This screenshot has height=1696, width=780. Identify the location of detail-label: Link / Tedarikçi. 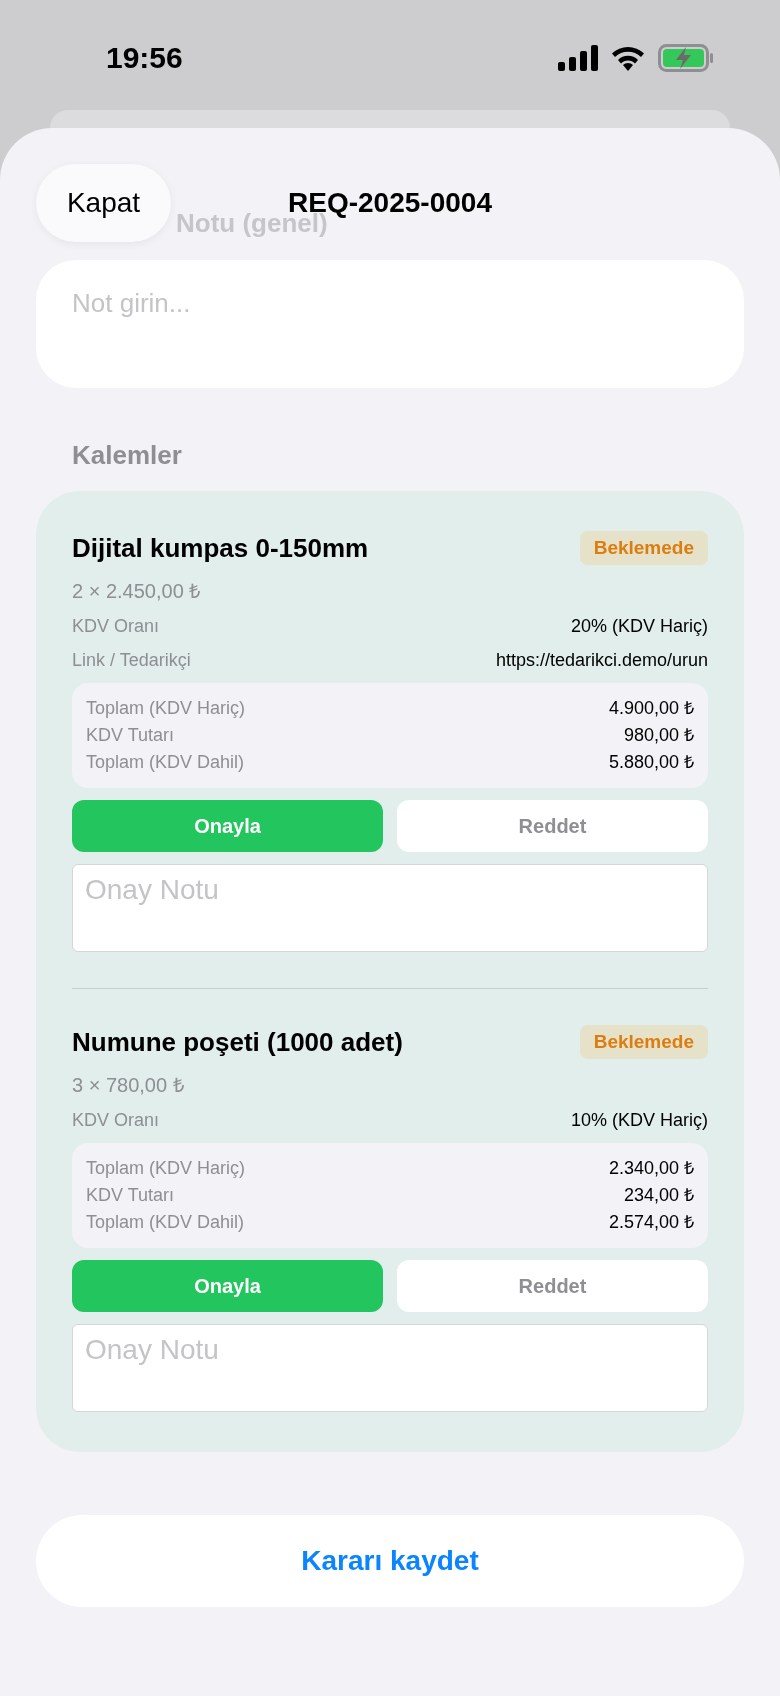
(131, 660).